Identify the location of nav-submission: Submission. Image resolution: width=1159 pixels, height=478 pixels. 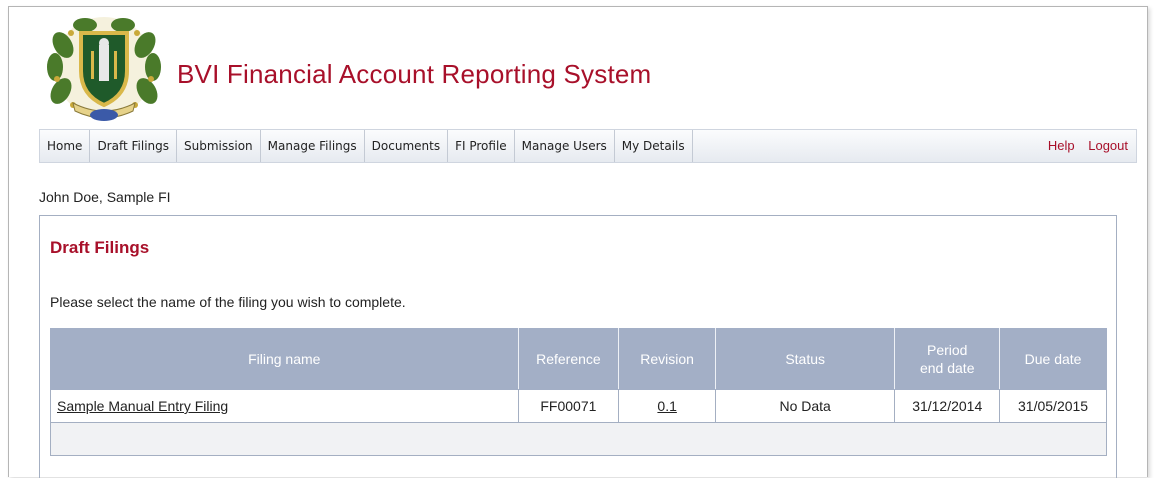
(219, 146).